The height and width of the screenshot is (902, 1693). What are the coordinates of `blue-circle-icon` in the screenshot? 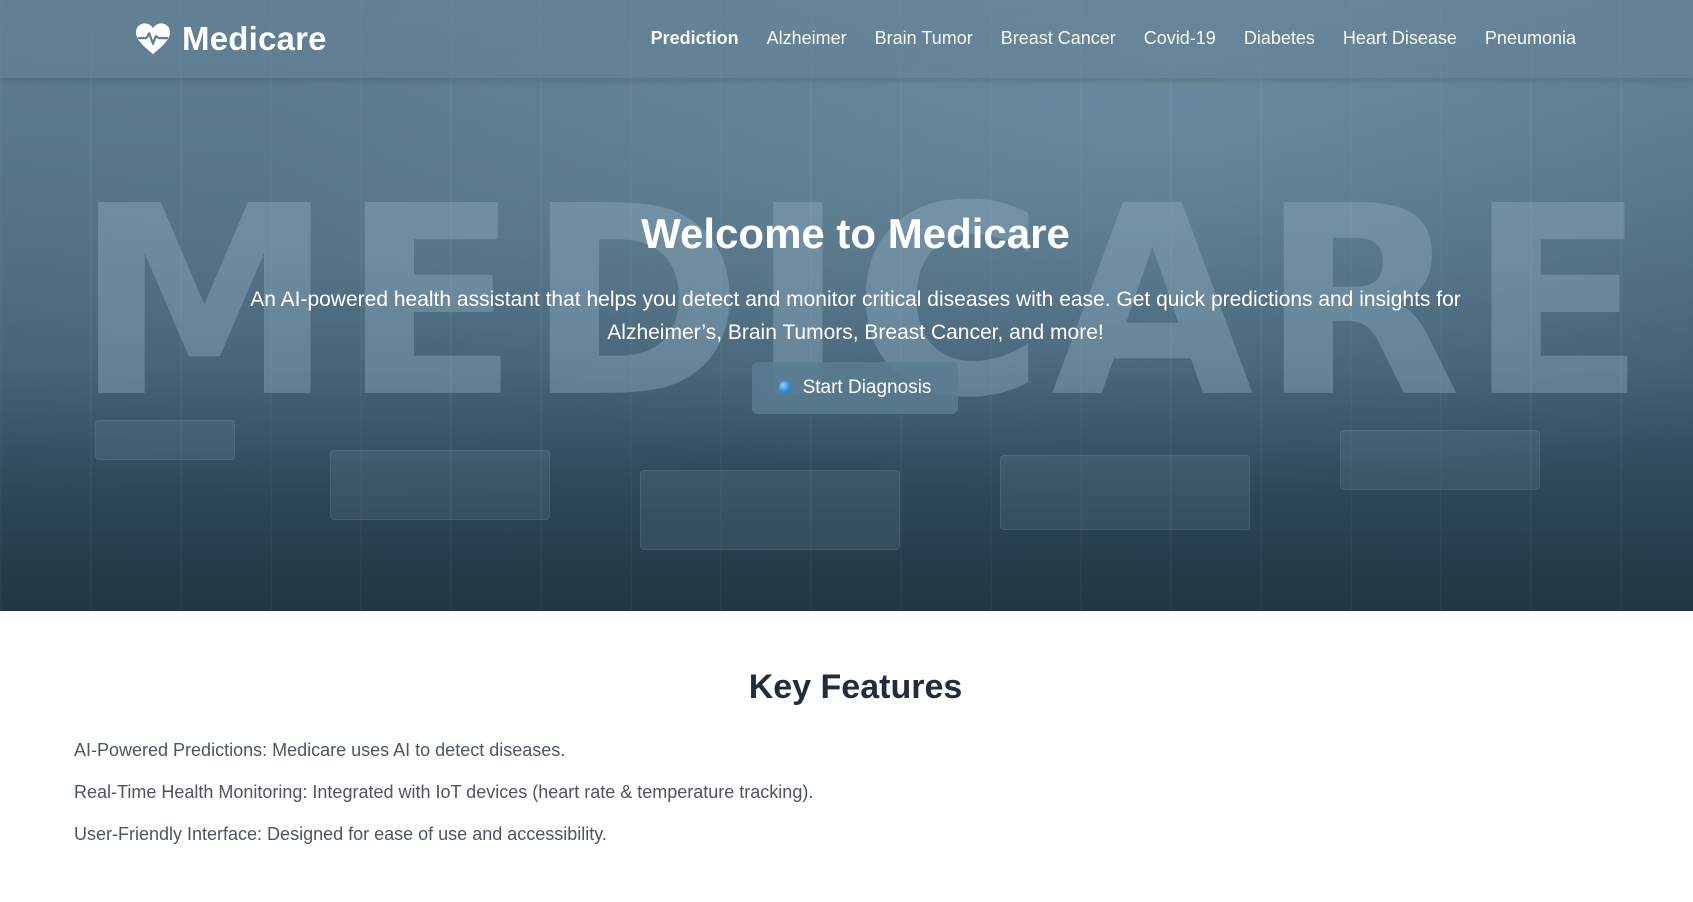 It's located at (784, 387).